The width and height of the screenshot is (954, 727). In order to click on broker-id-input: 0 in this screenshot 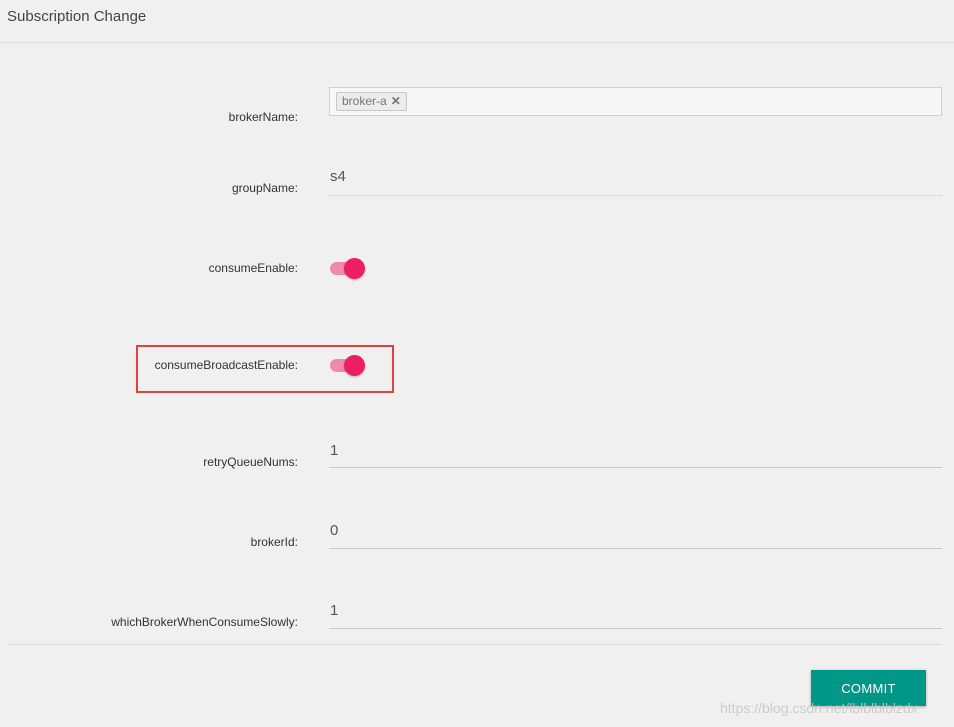, I will do `click(635, 534)`.